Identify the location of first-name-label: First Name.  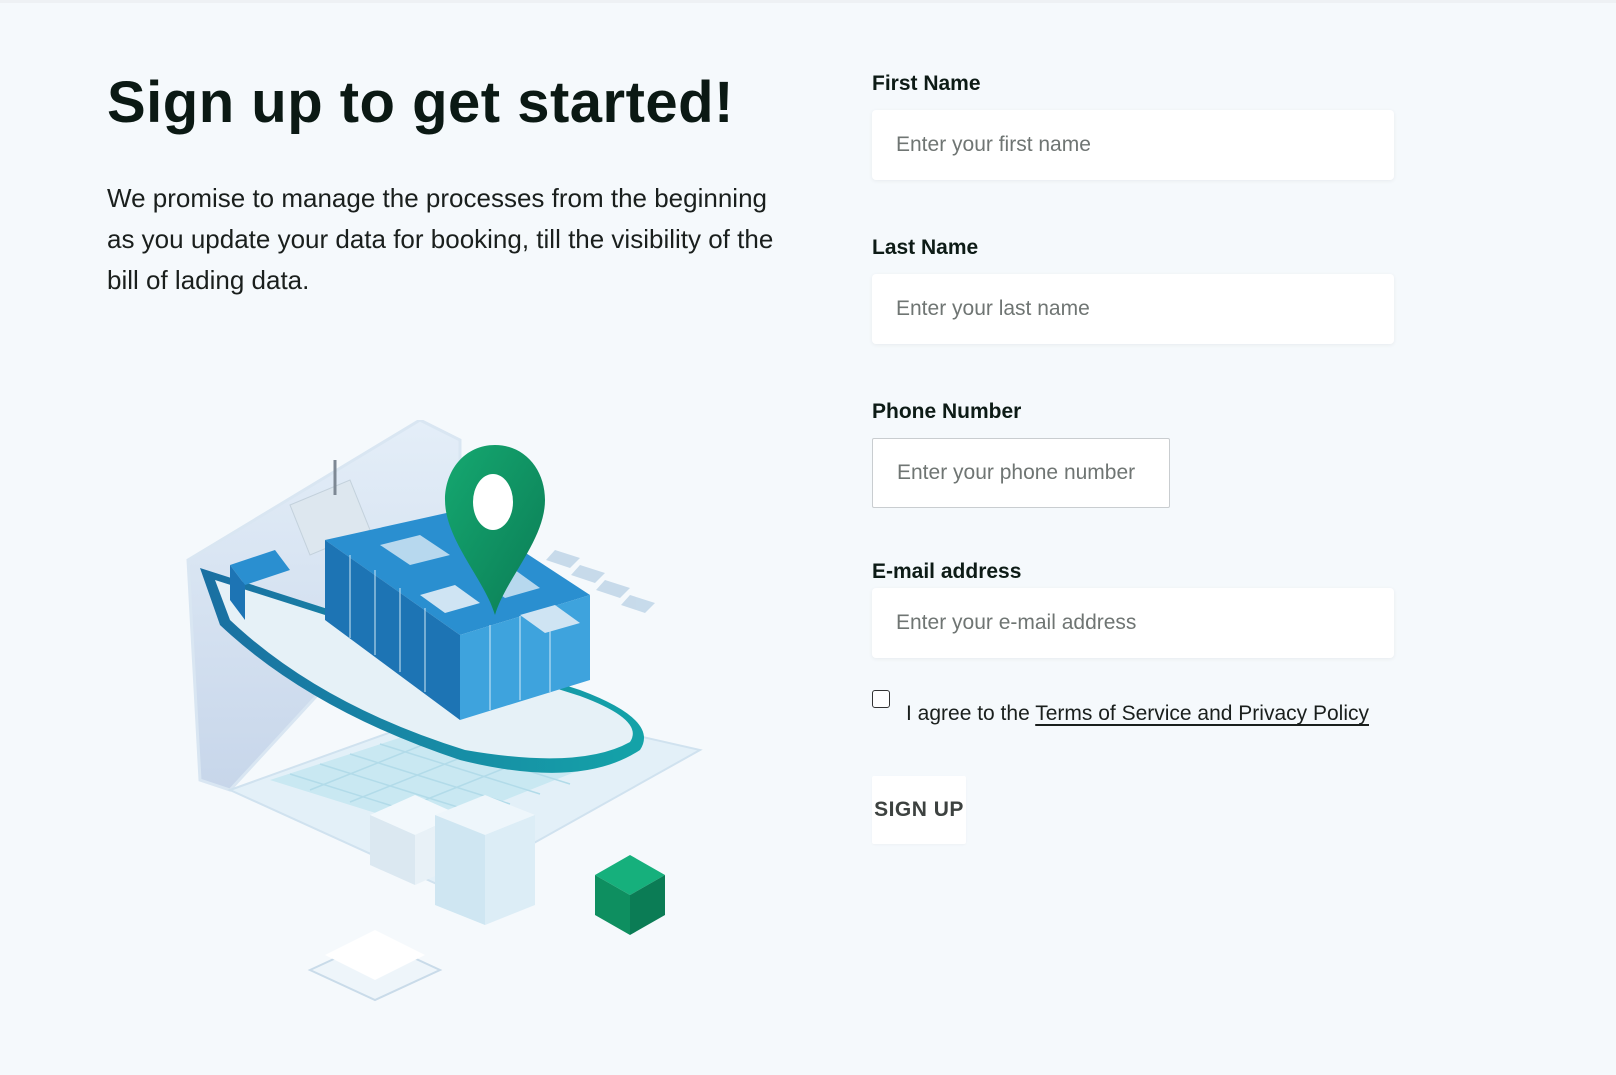
(926, 83).